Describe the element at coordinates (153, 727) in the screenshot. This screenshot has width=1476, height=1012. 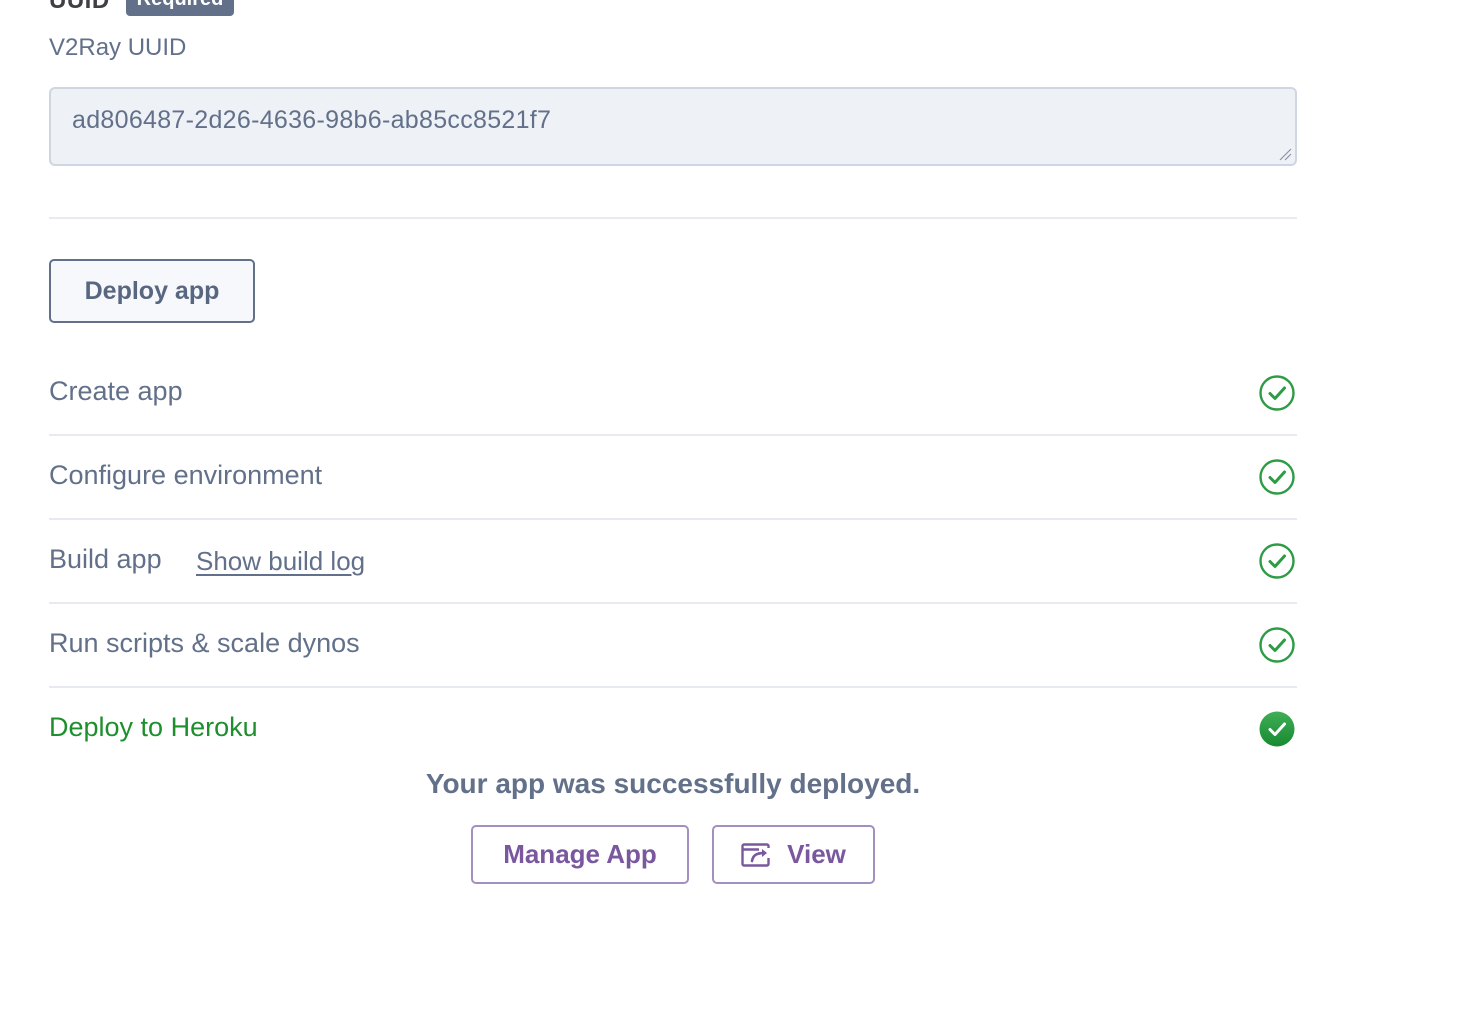
I see `step-label: Deploy to Heroku` at that location.